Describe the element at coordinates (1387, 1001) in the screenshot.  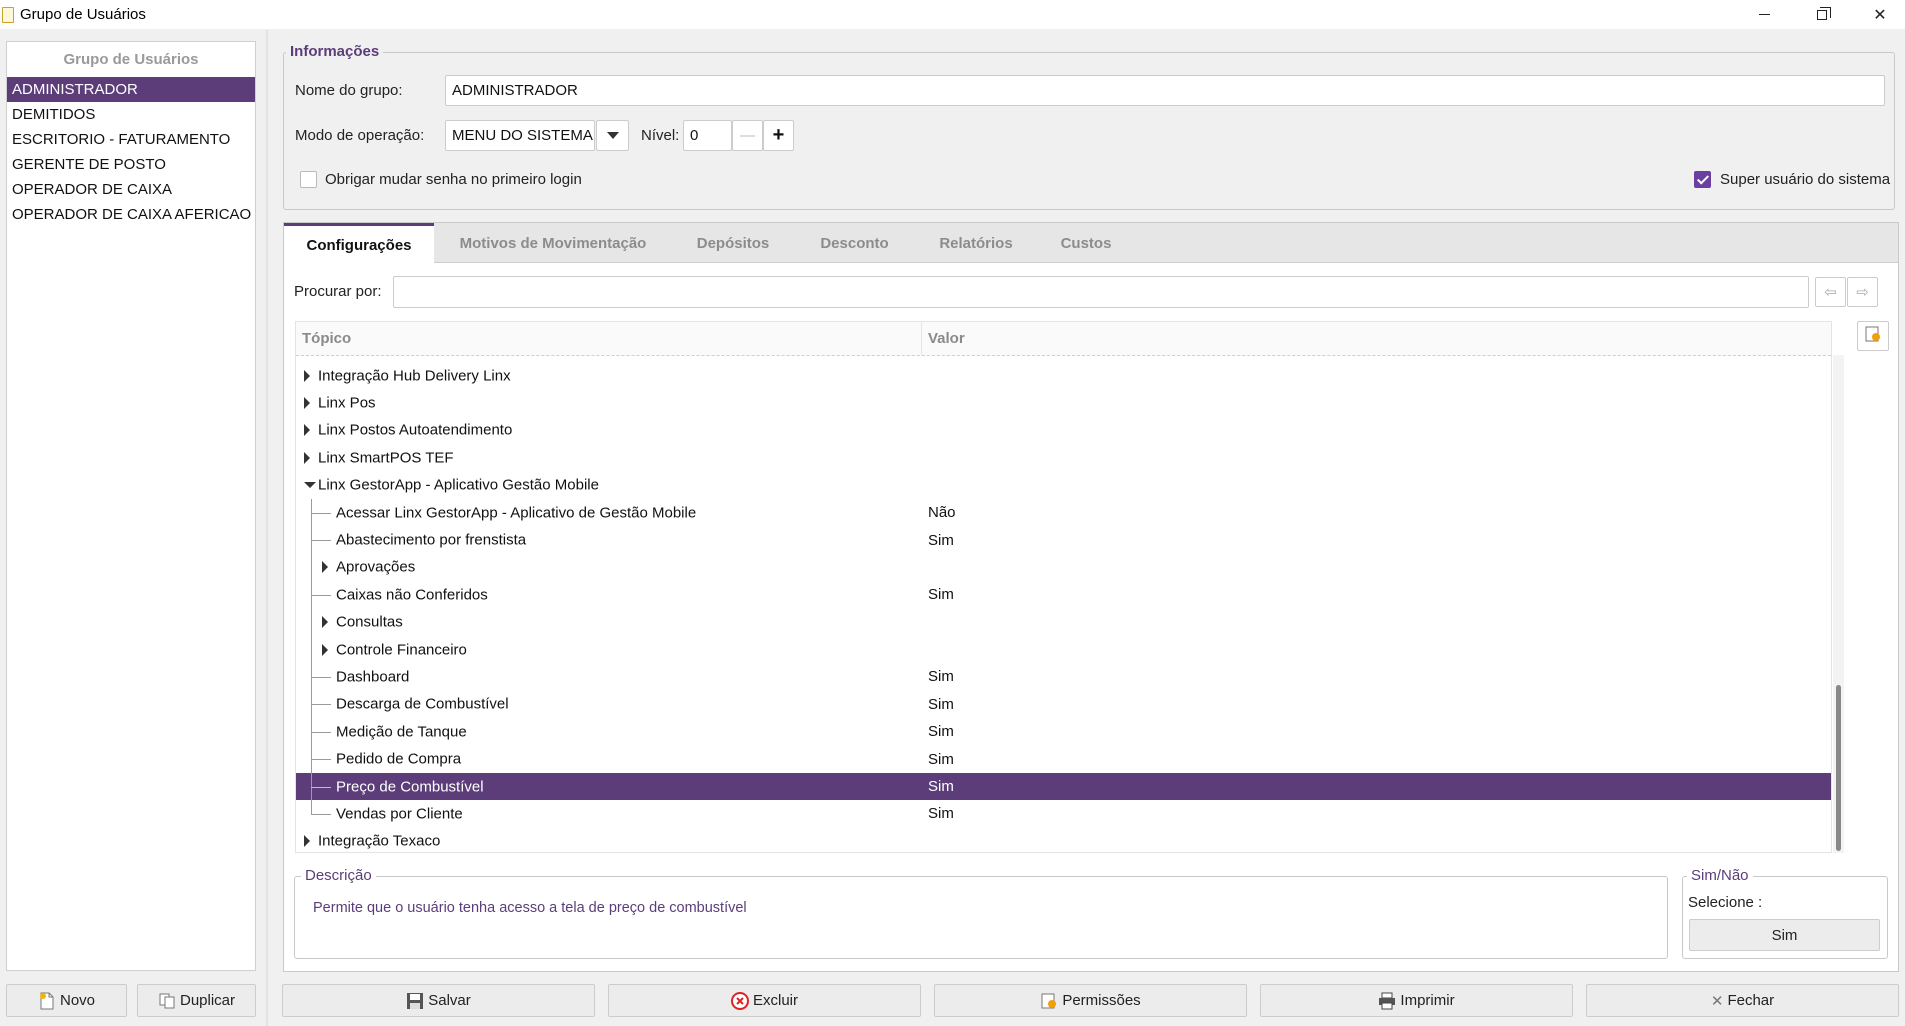
I see `print-icon` at that location.